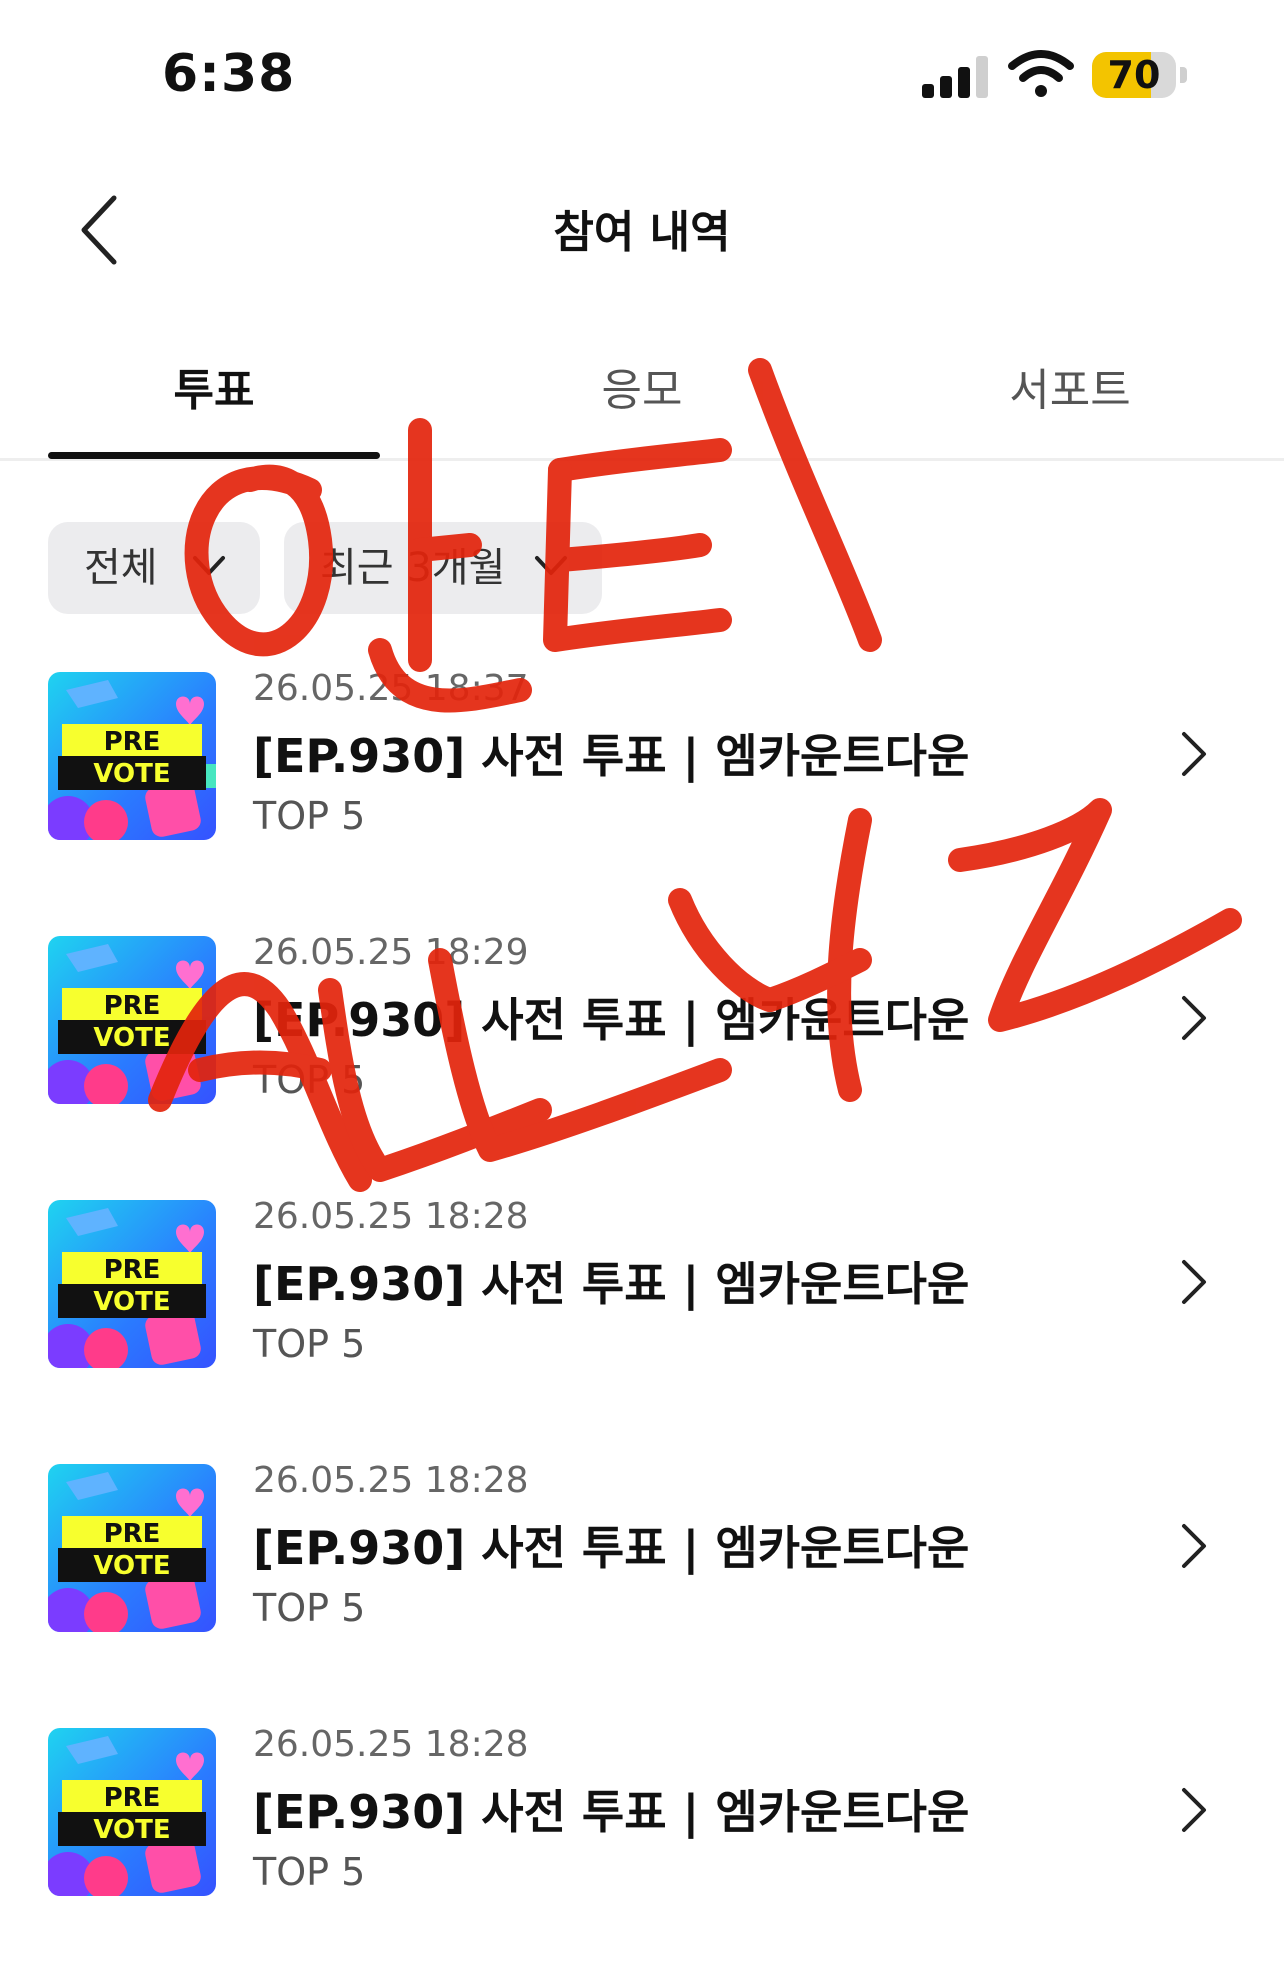 The image size is (1284, 1964). Describe the element at coordinates (214, 386) in the screenshot. I see `tab-vote: 투표` at that location.